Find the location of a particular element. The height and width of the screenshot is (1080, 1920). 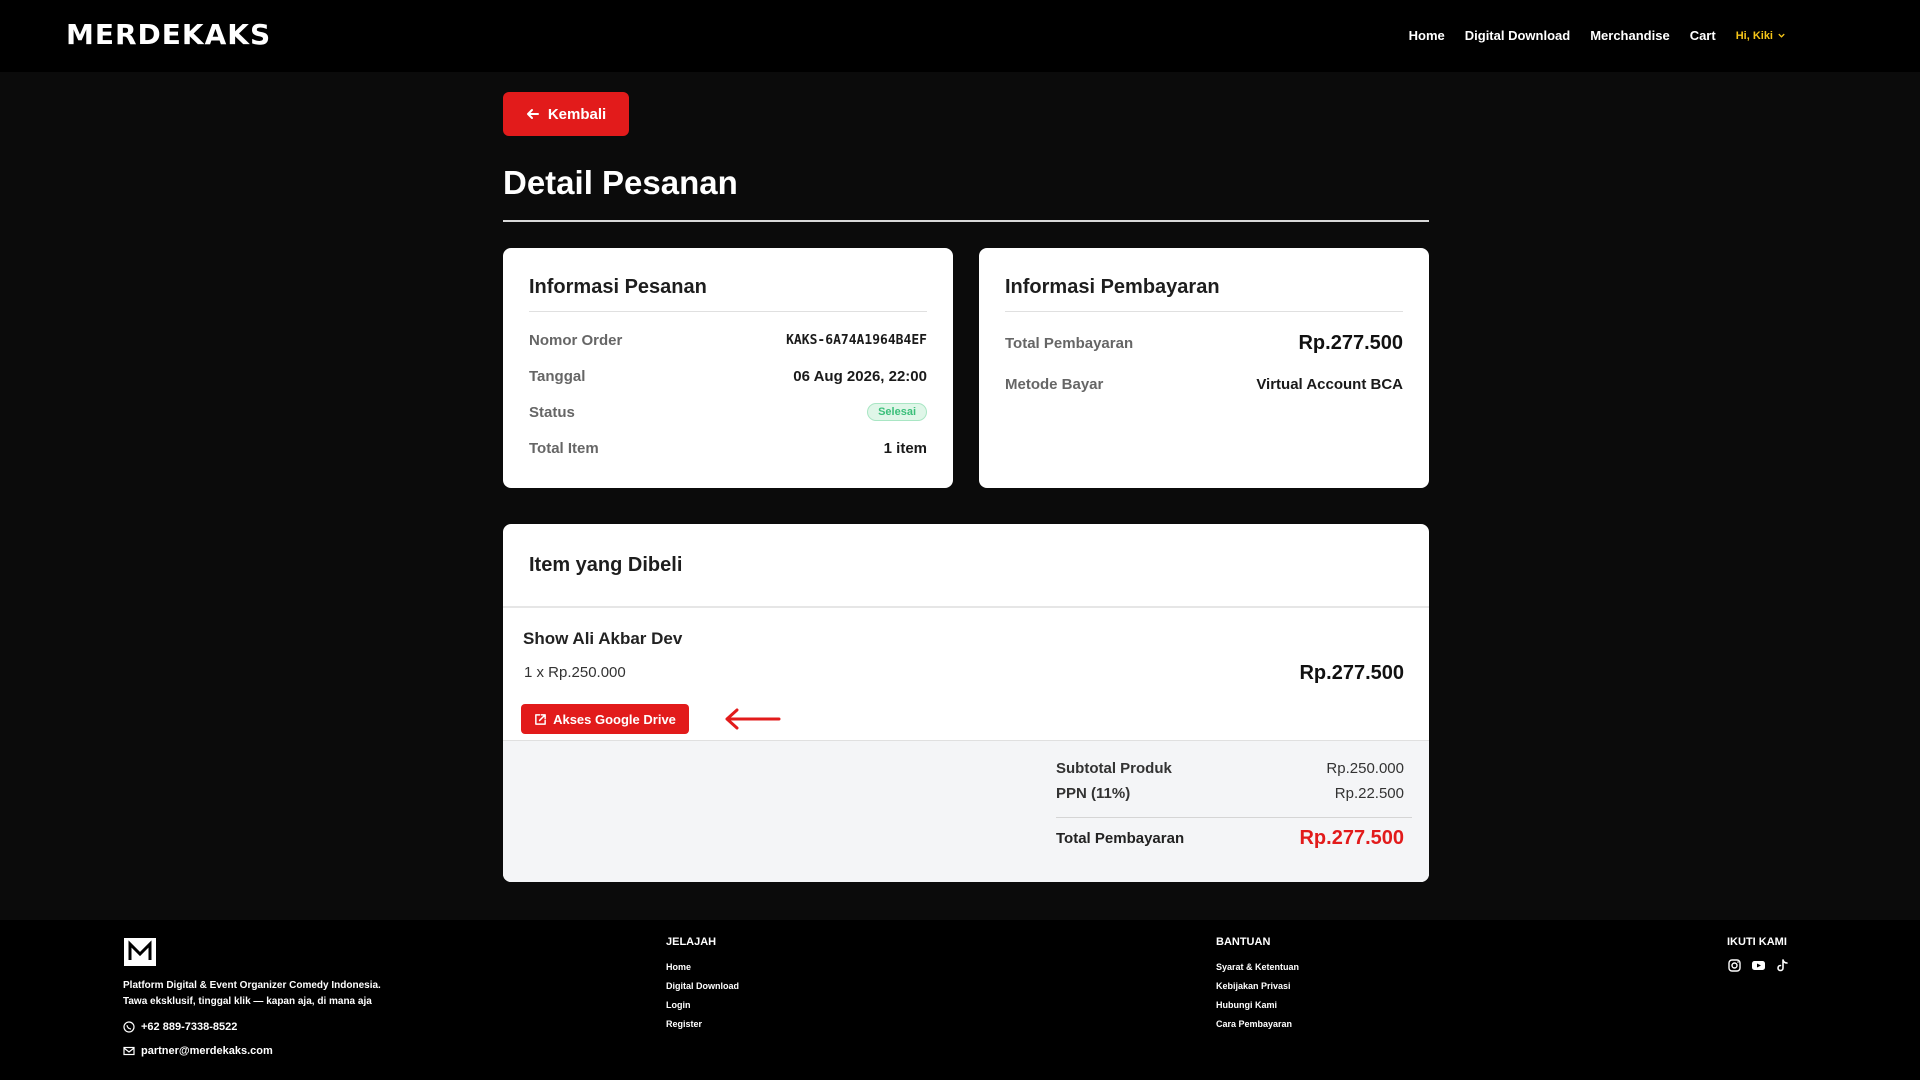

user-greeting: Hi, Kiki is located at coordinates (1754, 35).